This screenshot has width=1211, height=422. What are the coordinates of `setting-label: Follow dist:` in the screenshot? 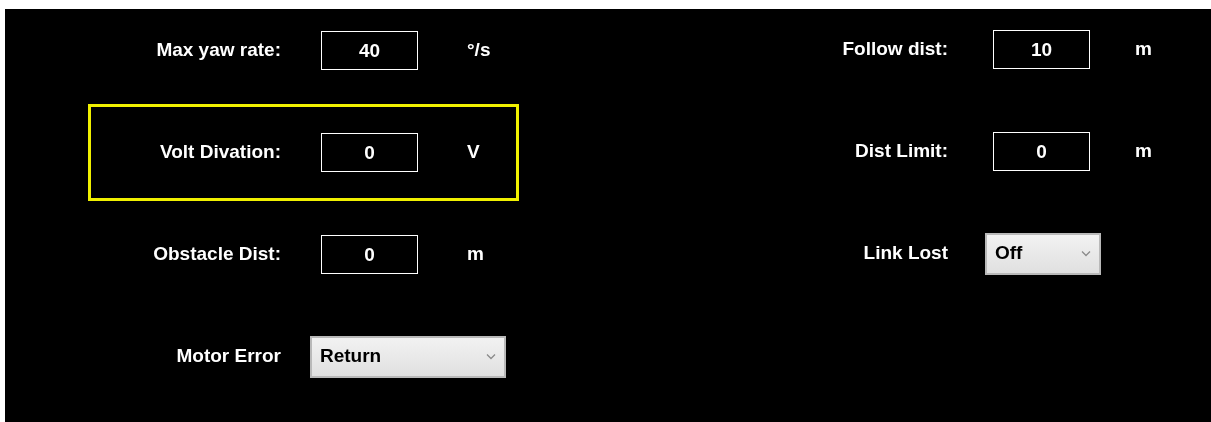 It's located at (894, 49).